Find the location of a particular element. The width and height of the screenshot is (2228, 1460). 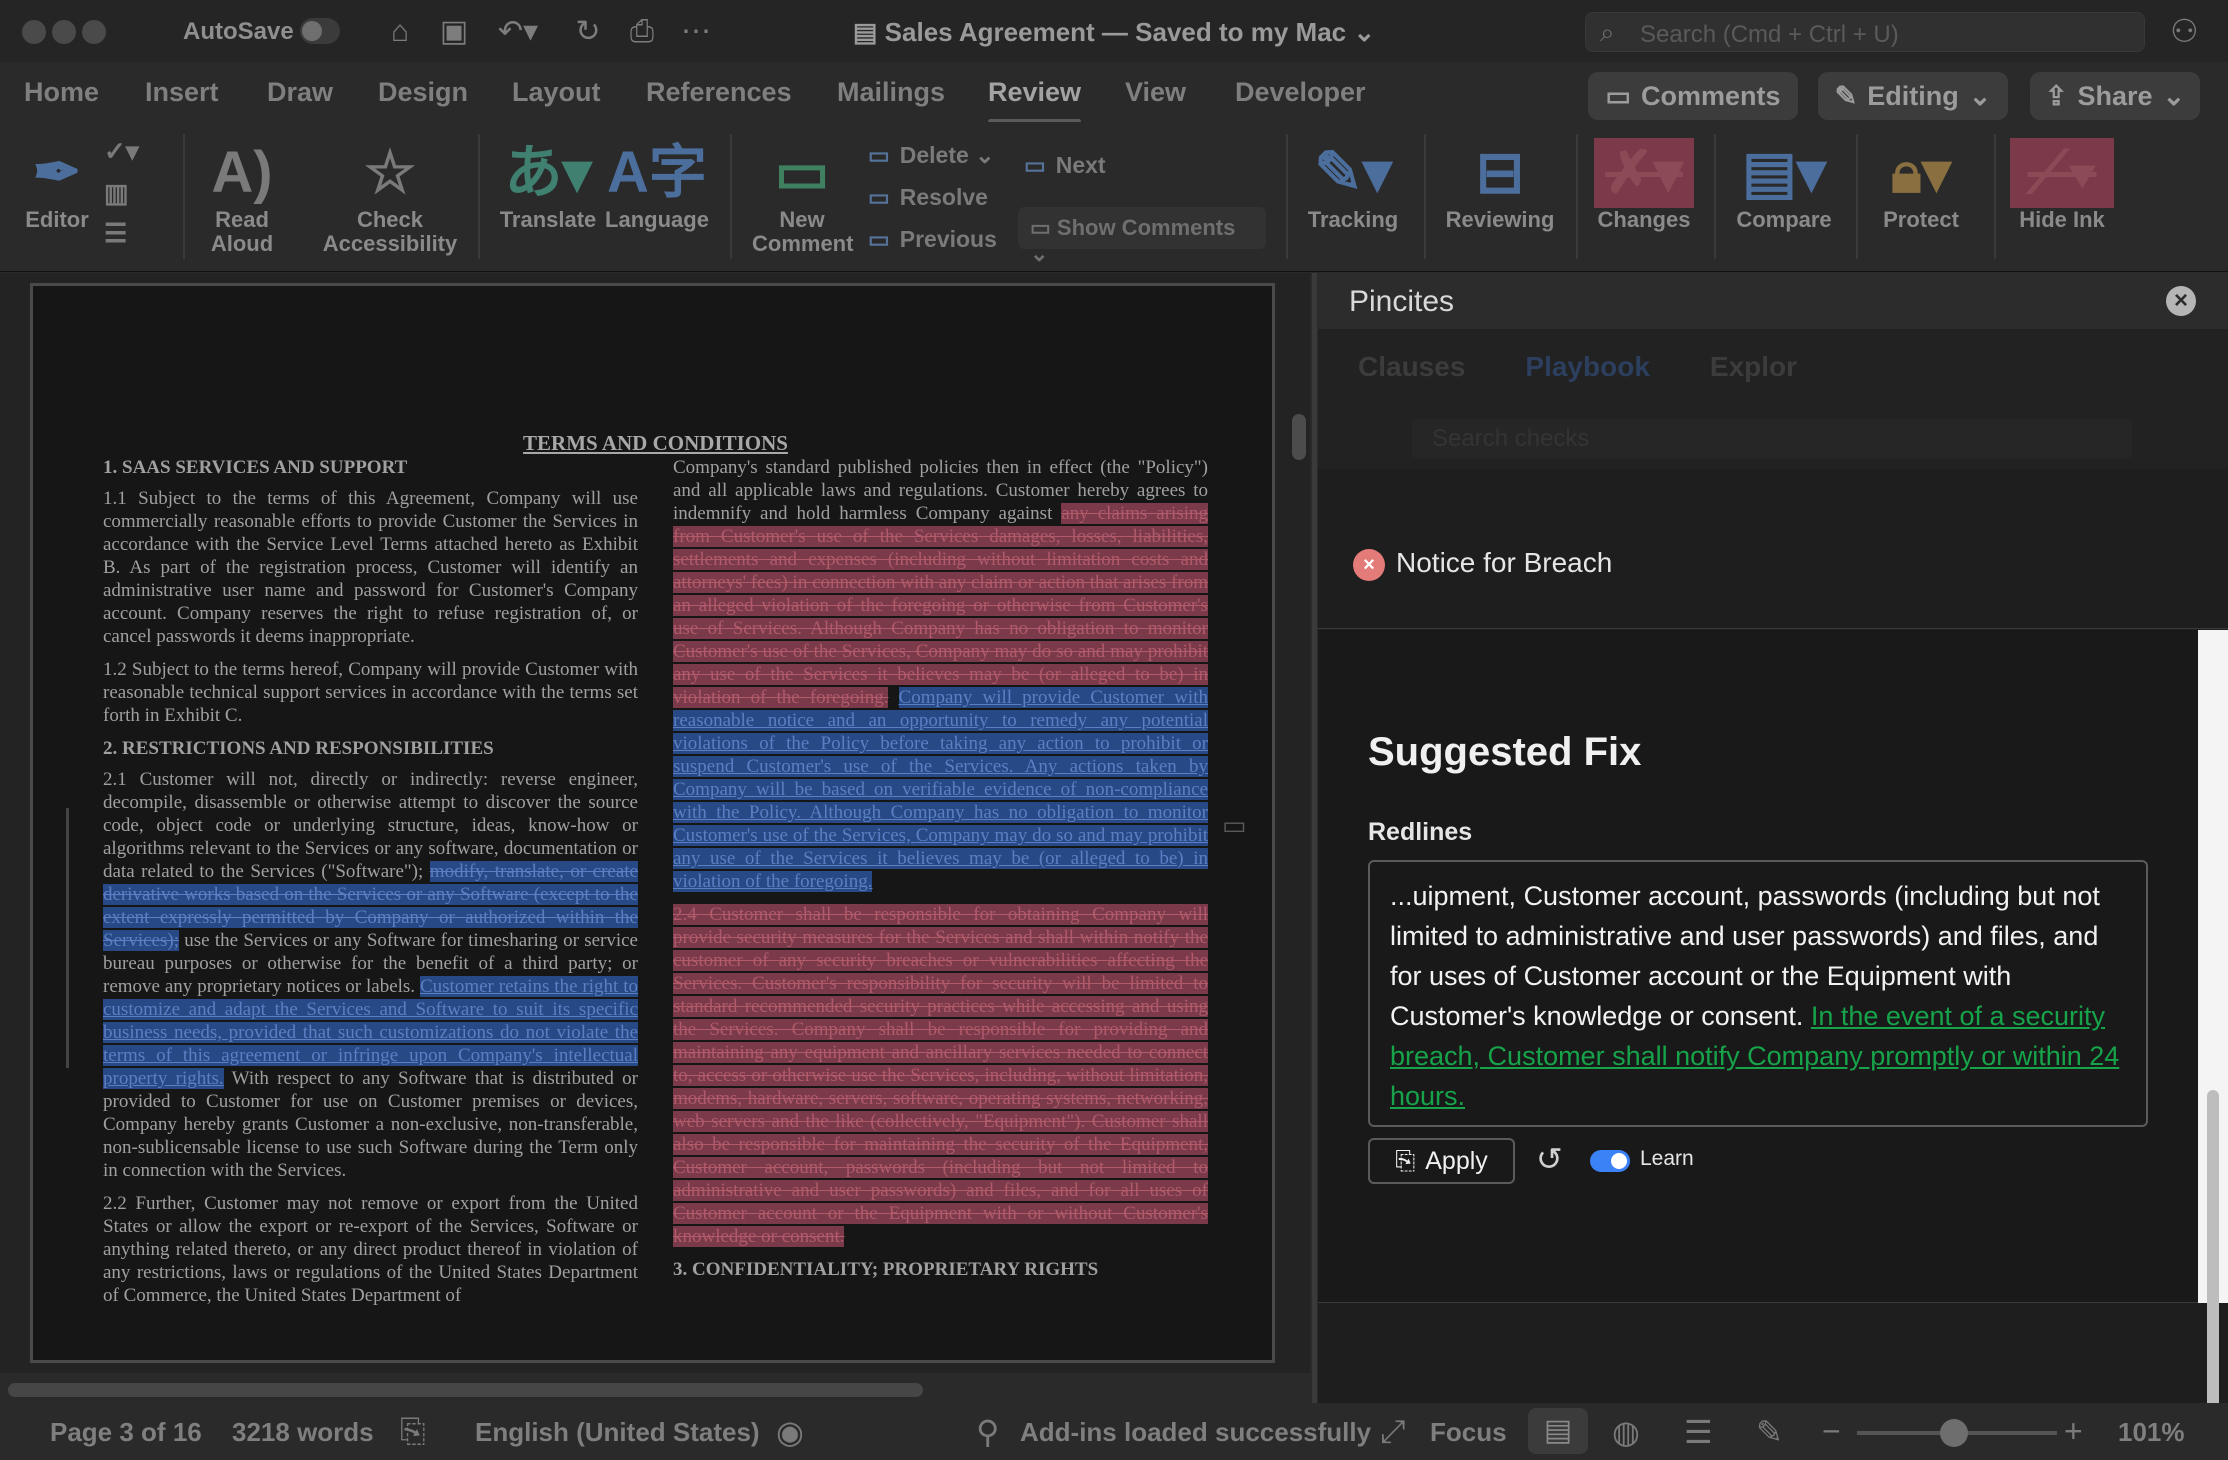

word-count-icon: ☰ is located at coordinates (115, 233).